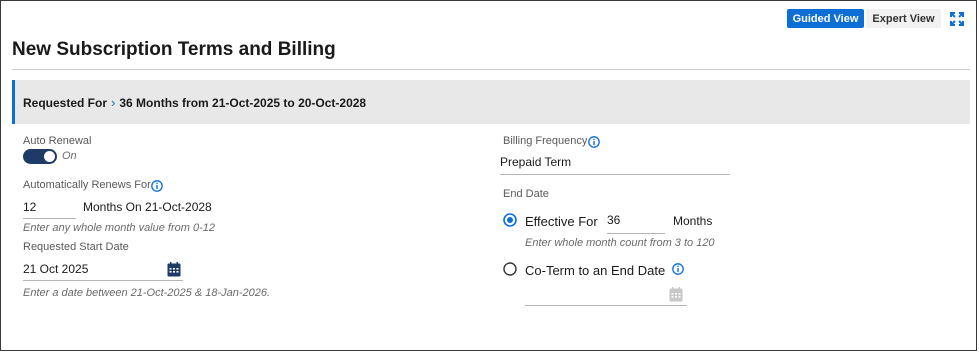 Image resolution: width=979 pixels, height=353 pixels. Describe the element at coordinates (510, 271) in the screenshot. I see `coterm-radio` at that location.